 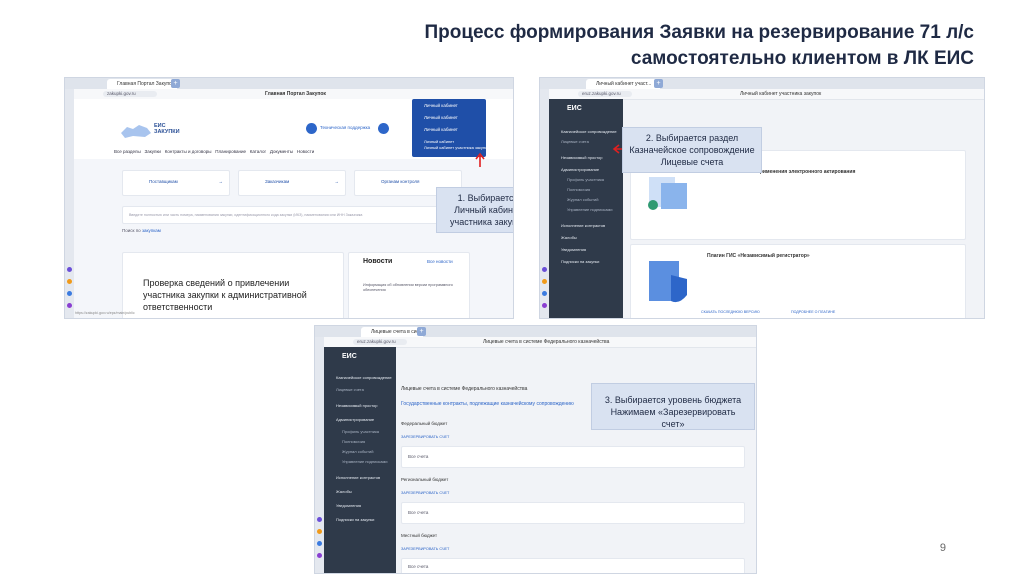 I want to click on arrow-right-icon: →, so click(x=221, y=181).